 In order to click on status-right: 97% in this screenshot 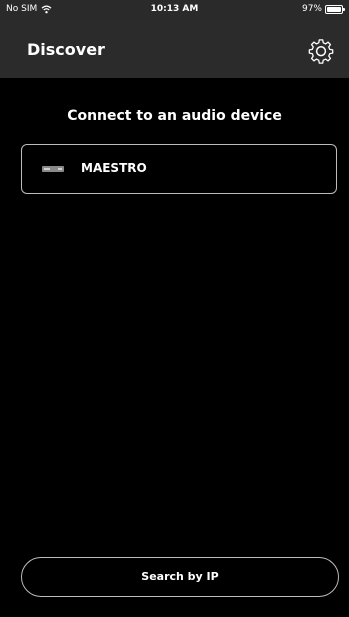, I will do `click(323, 9)`.